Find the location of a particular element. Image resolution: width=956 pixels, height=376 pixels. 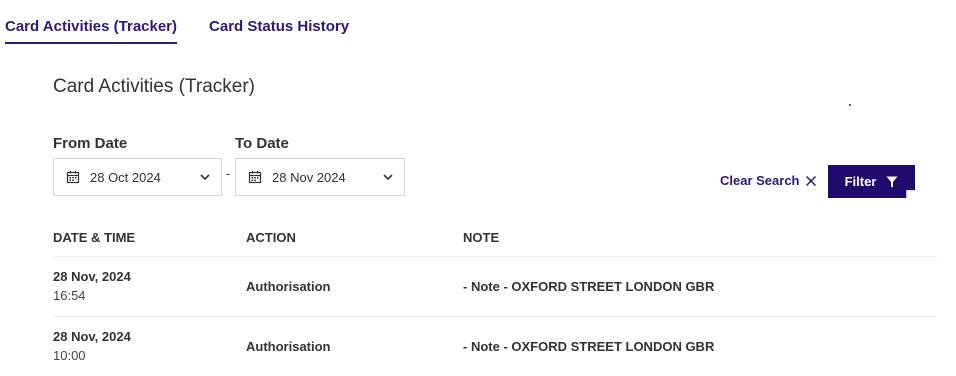

tab-card-activities: Card Activities (Tracker) is located at coordinates (91, 31).